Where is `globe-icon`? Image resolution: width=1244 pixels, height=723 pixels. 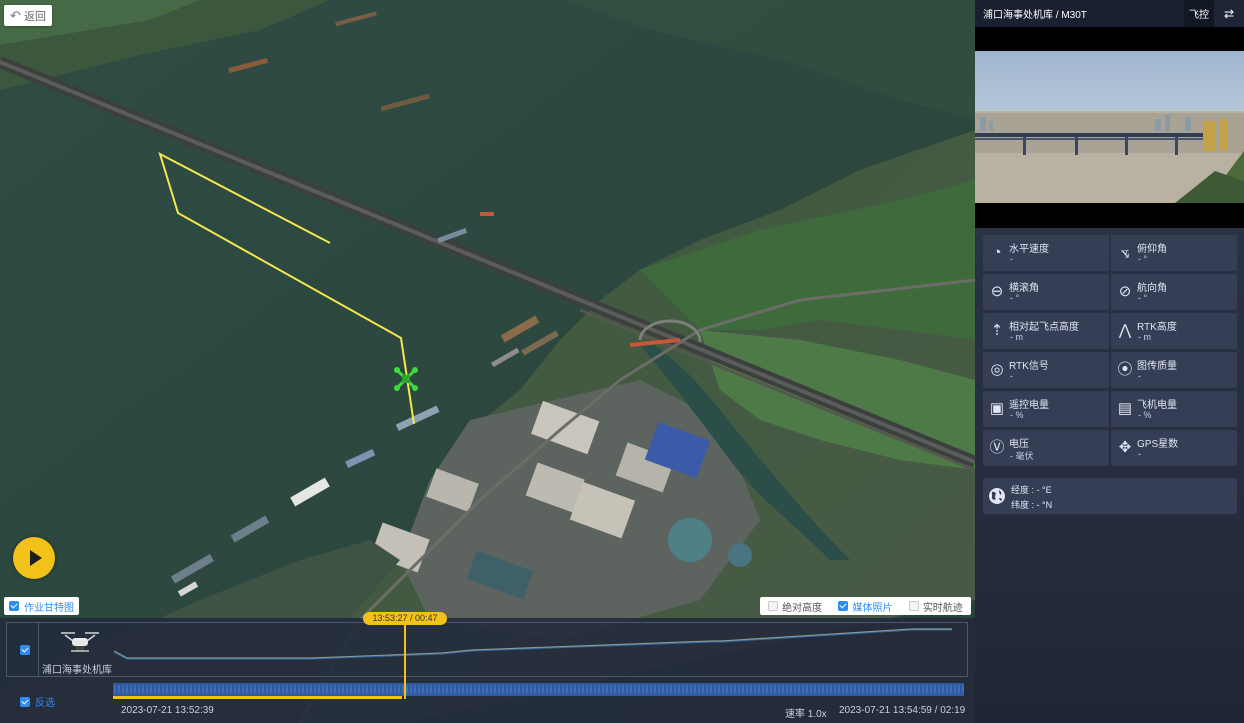
globe-icon is located at coordinates (997, 496).